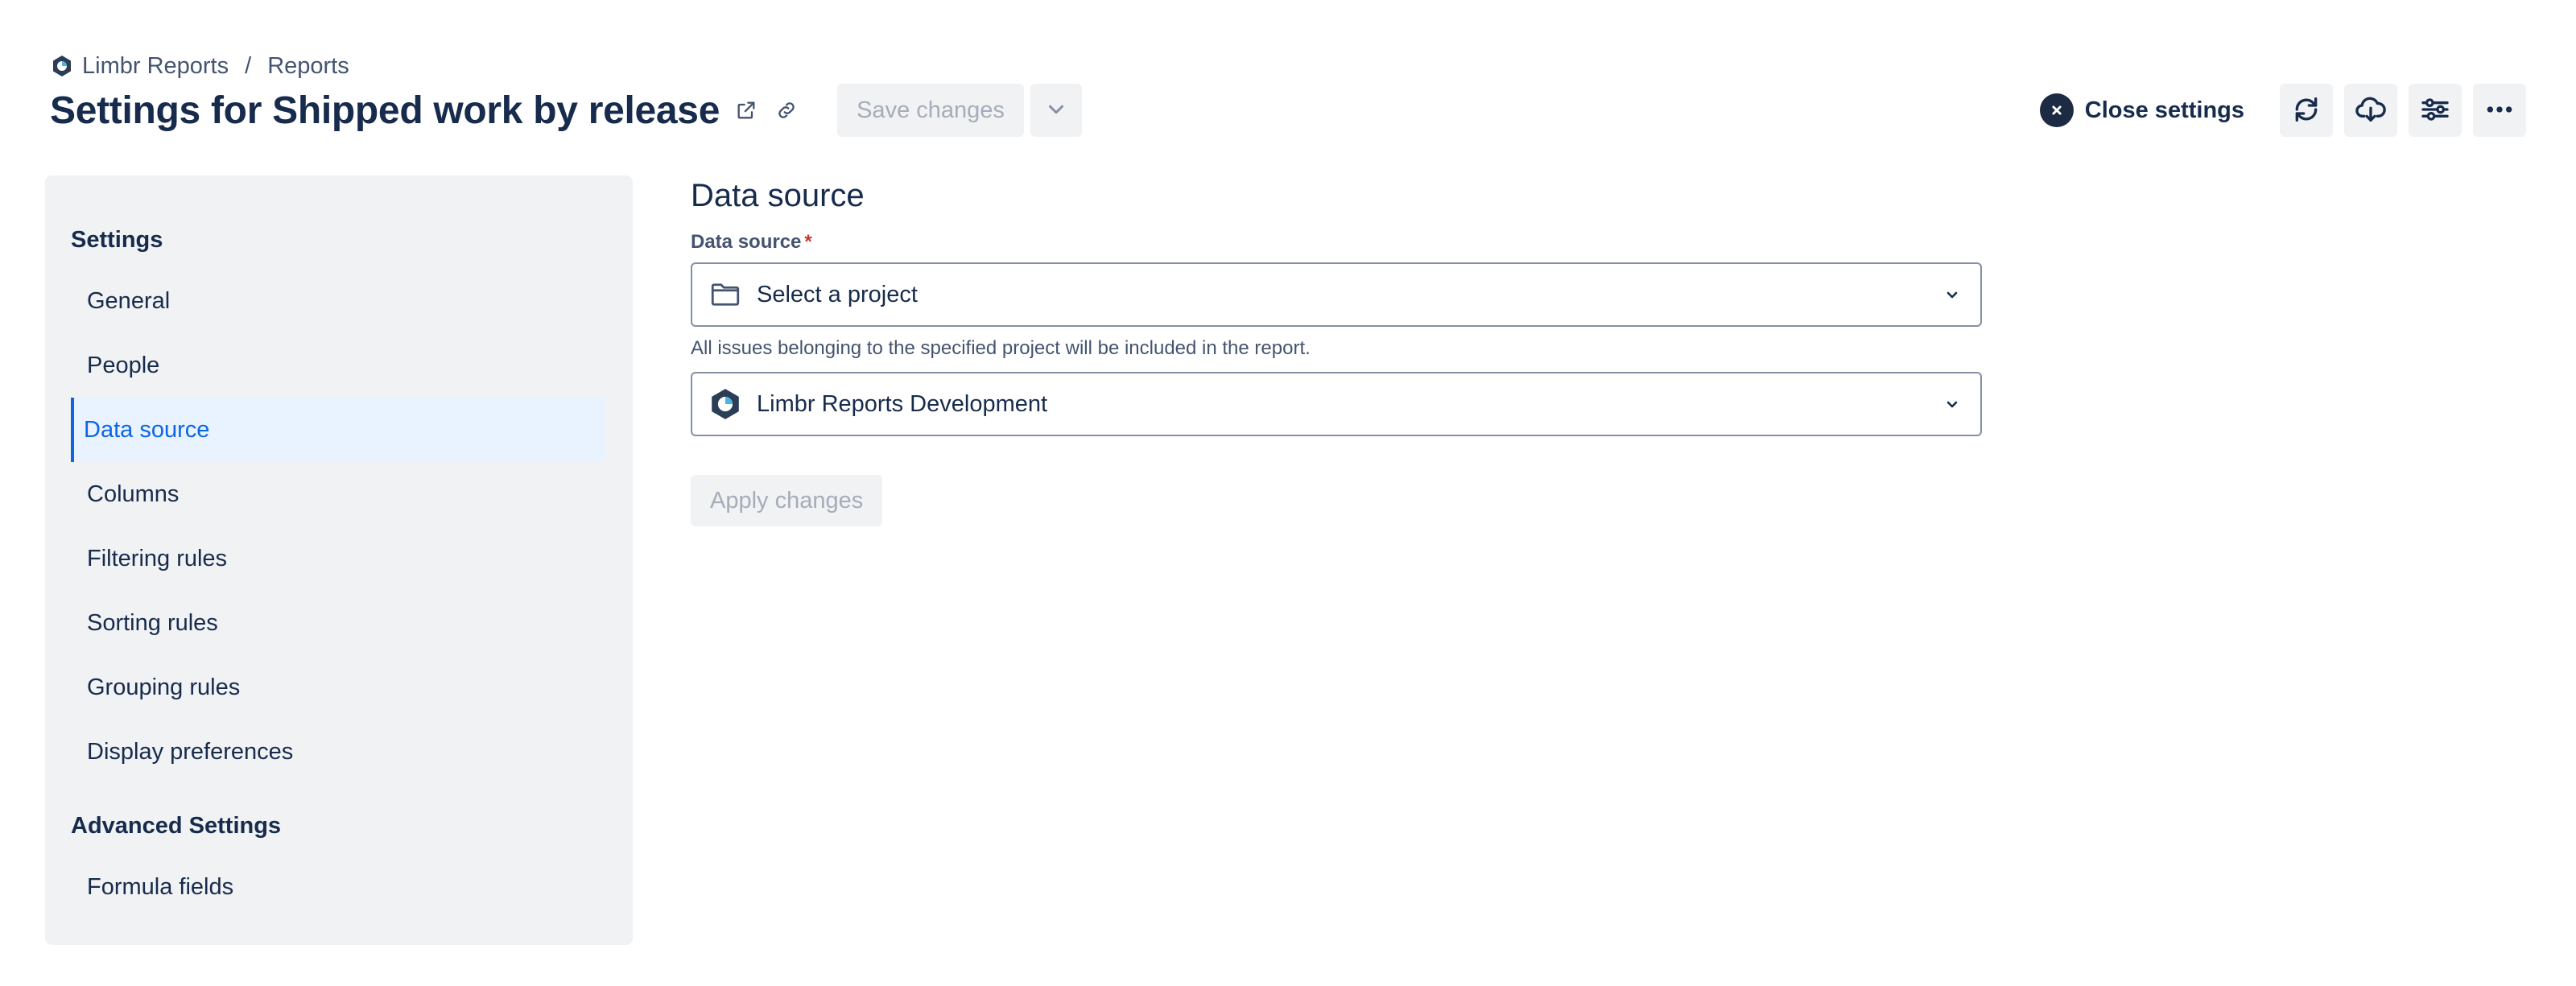  What do you see at coordinates (338, 365) in the screenshot?
I see `sidebar-item-people: People` at bounding box center [338, 365].